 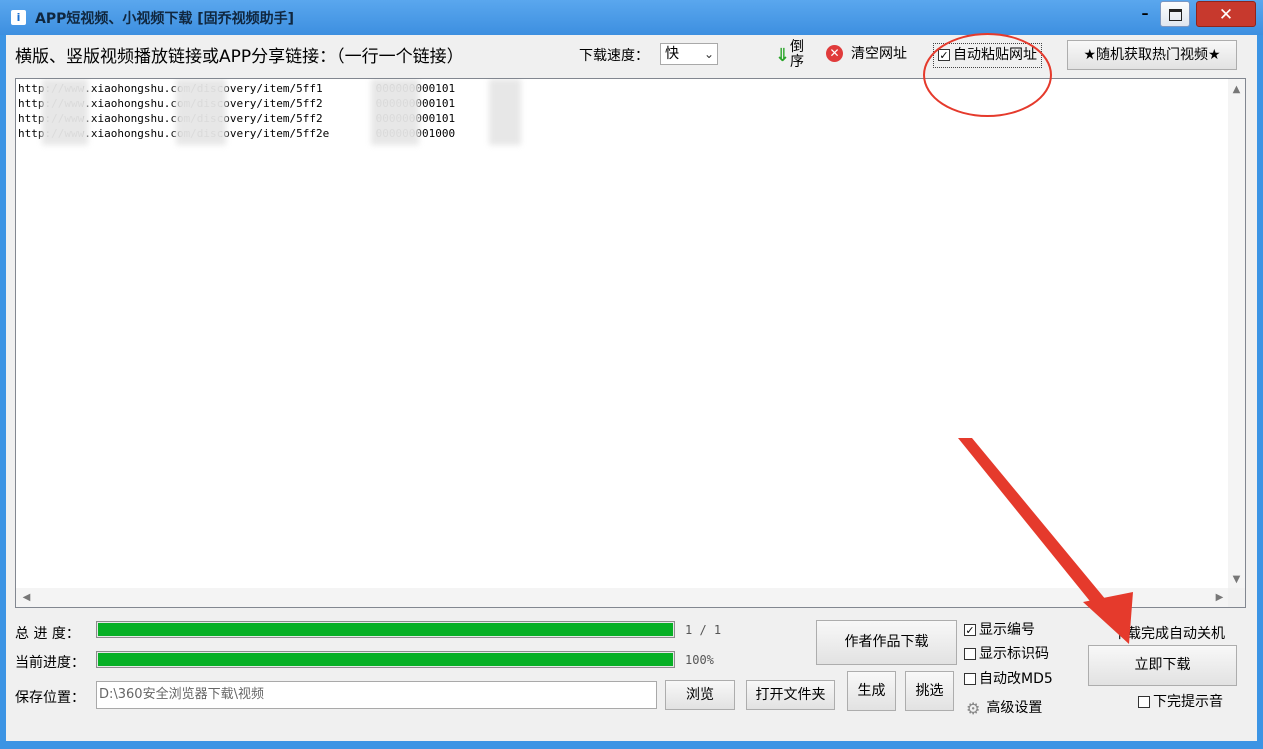 What do you see at coordinates (797, 54) in the screenshot?
I see `reverse-order-label: 倒序` at bounding box center [797, 54].